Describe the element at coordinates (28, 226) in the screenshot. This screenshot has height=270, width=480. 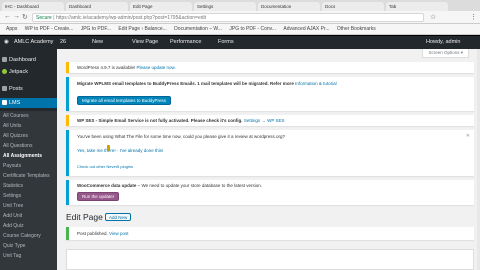
I see `sidebar-subitem: Add Quiz` at that location.